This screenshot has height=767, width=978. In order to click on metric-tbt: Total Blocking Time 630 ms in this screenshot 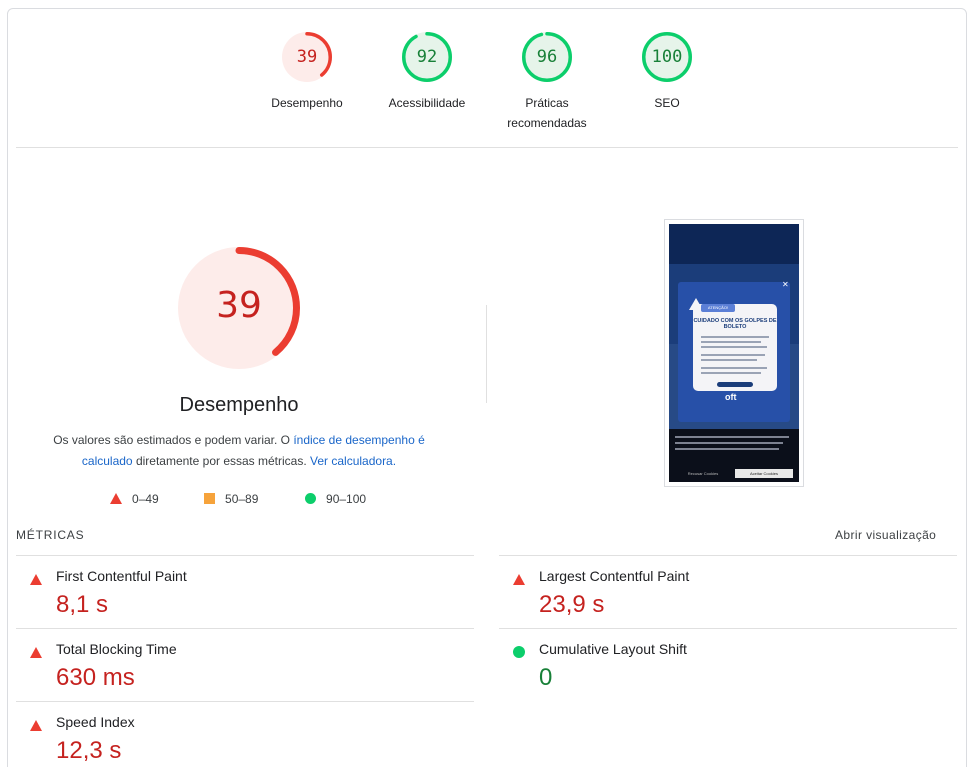, I will do `click(245, 664)`.